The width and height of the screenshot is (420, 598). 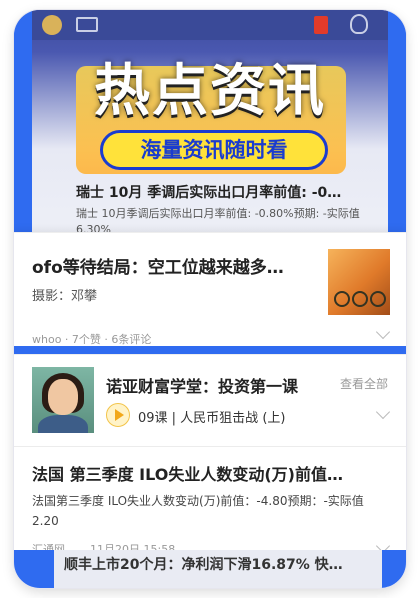 I want to click on play-icon, so click(x=118, y=415).